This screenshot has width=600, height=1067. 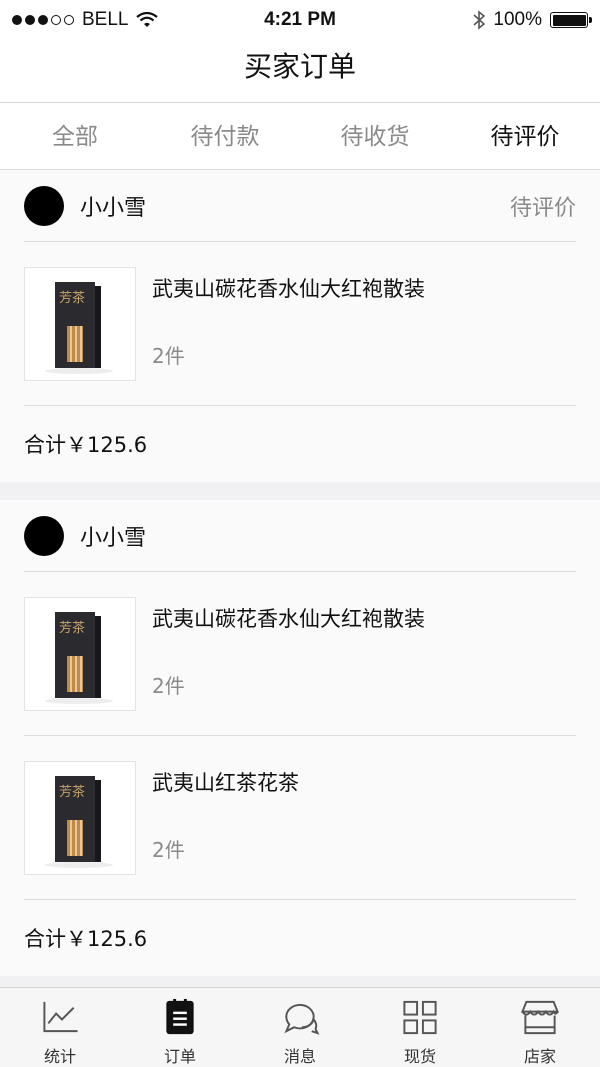 What do you see at coordinates (571, 20) in the screenshot?
I see `battery-icon` at bounding box center [571, 20].